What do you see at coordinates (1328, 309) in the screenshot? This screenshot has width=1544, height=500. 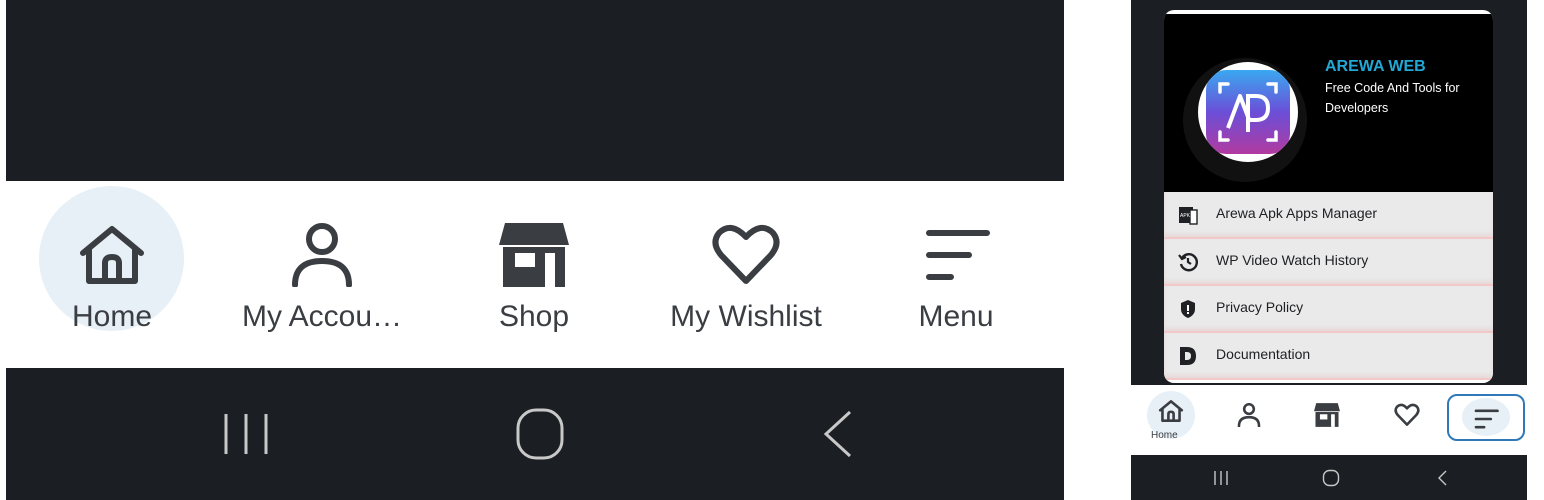 I see `menu-item-privacy-policy: Privacy Policy` at bounding box center [1328, 309].